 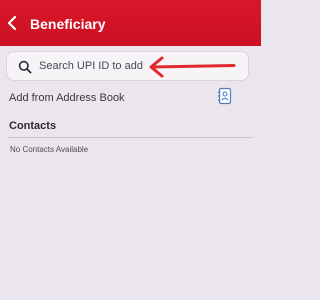 What do you see at coordinates (49, 149) in the screenshot?
I see `no-contacts-message: No Contacts Available` at bounding box center [49, 149].